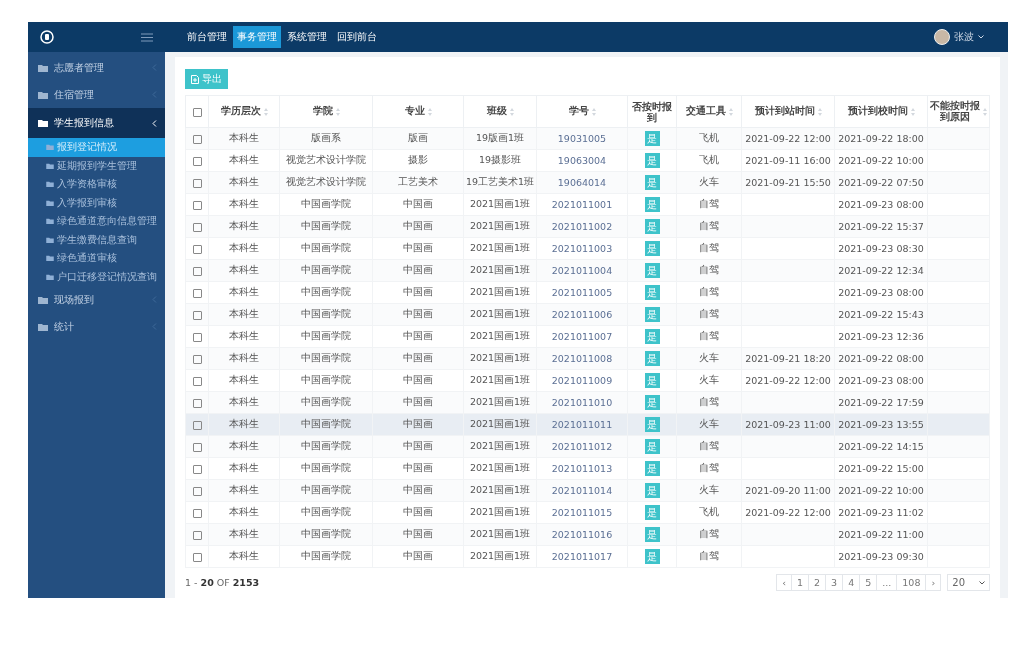 The width and height of the screenshot is (1024, 645). What do you see at coordinates (96, 67) in the screenshot?
I see `sidebar-item: 志愿者管理` at bounding box center [96, 67].